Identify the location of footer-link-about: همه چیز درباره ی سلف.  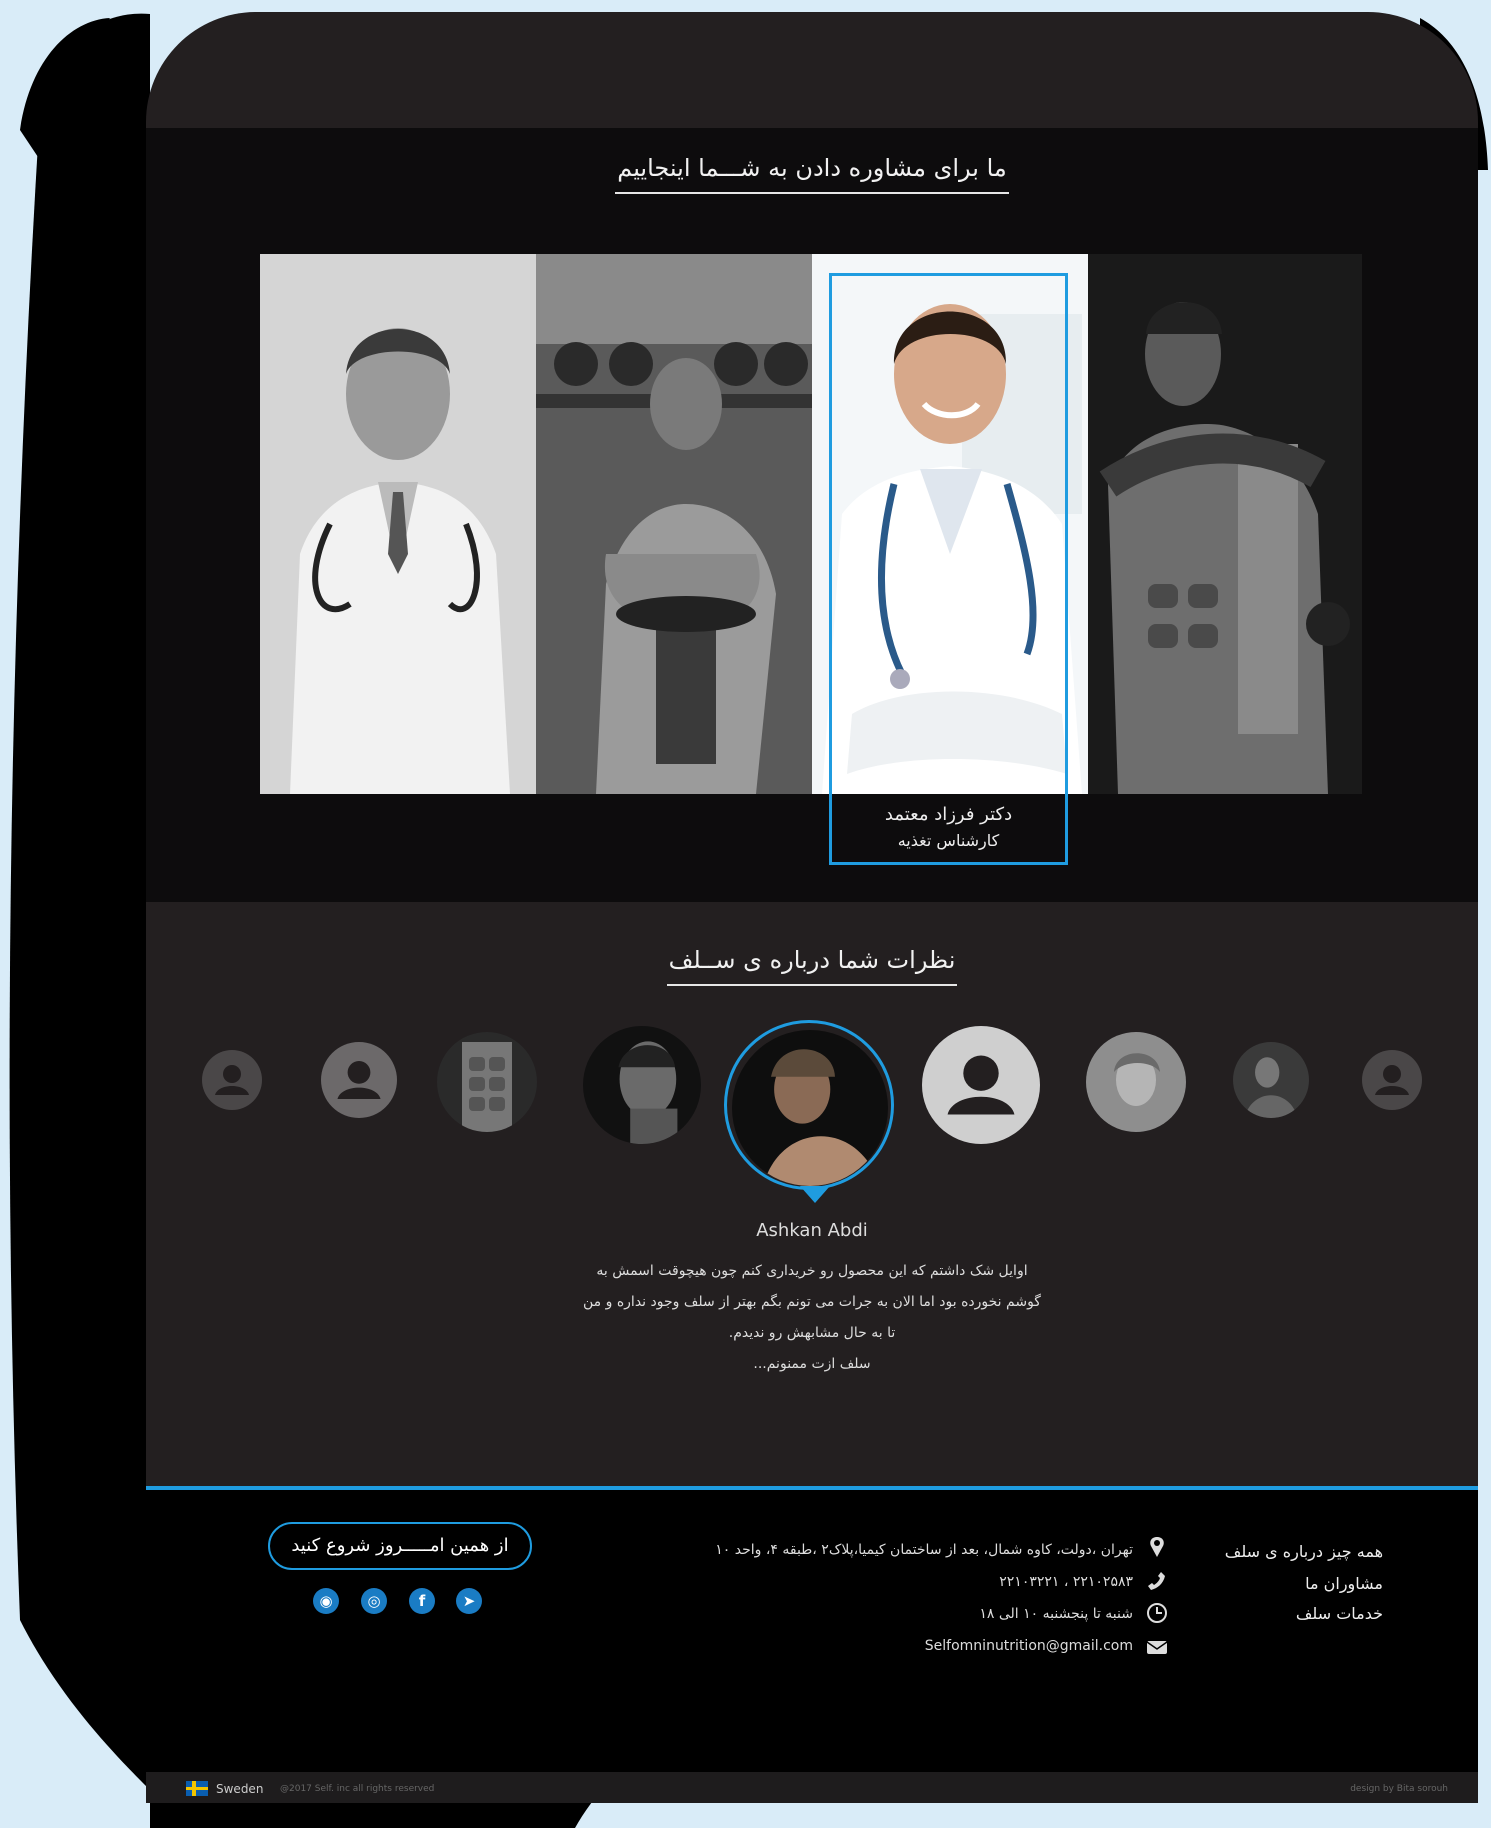
(1304, 1551).